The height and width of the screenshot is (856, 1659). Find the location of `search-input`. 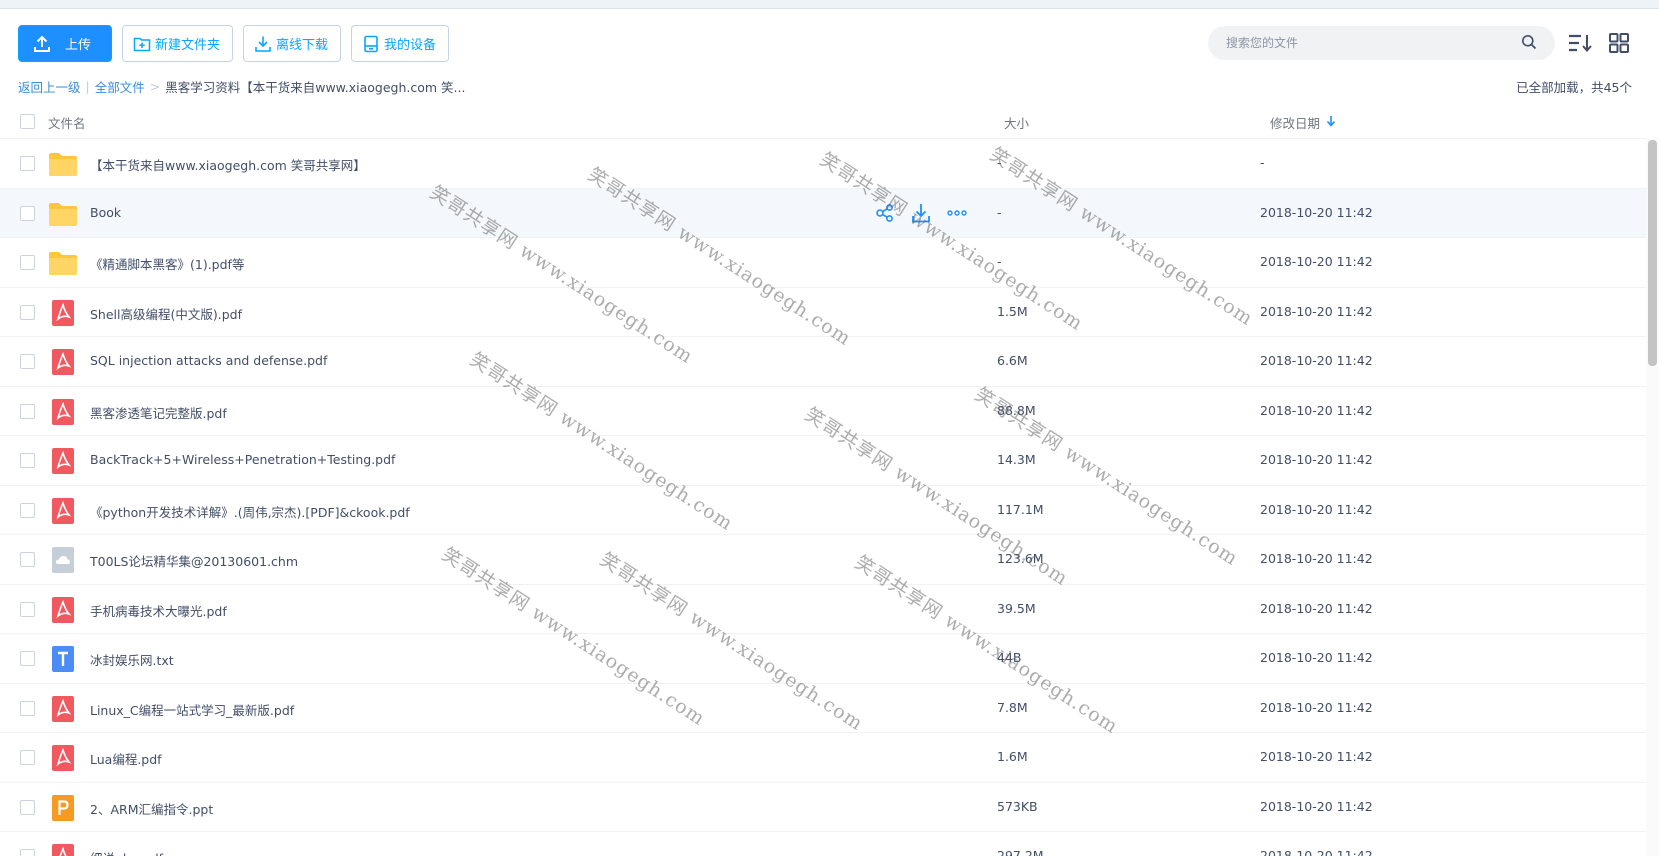

search-input is located at coordinates (1373, 43).